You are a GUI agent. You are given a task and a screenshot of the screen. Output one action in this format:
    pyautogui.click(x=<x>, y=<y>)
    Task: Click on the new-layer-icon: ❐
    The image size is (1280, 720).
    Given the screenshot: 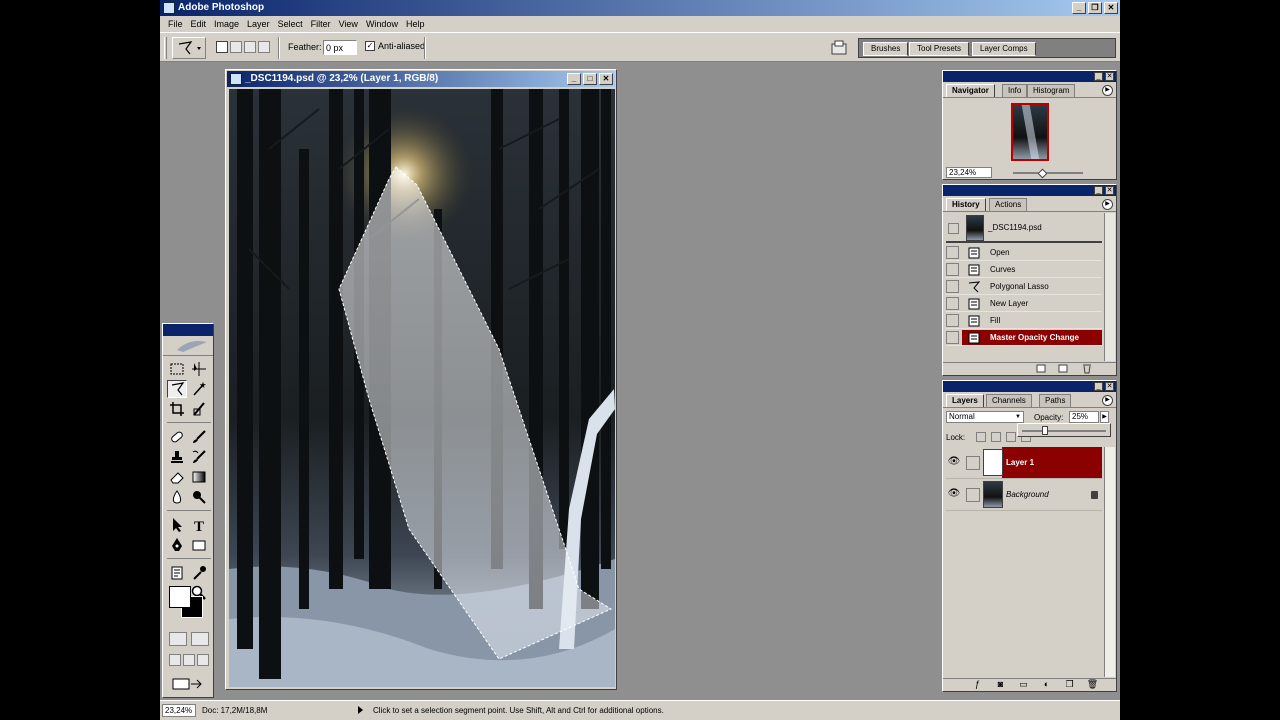 What is the action you would take?
    pyautogui.click(x=1069, y=684)
    